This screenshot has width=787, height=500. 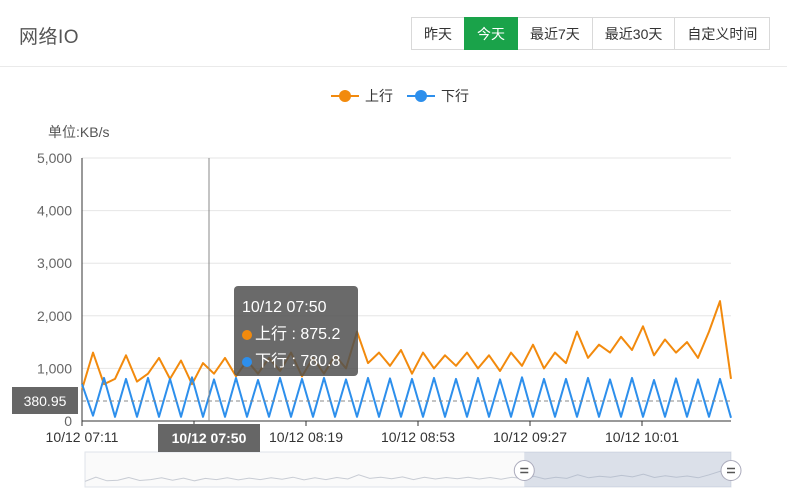 What do you see at coordinates (642, 437) in the screenshot?
I see `x-tick-label: 10/12 10:01` at bounding box center [642, 437].